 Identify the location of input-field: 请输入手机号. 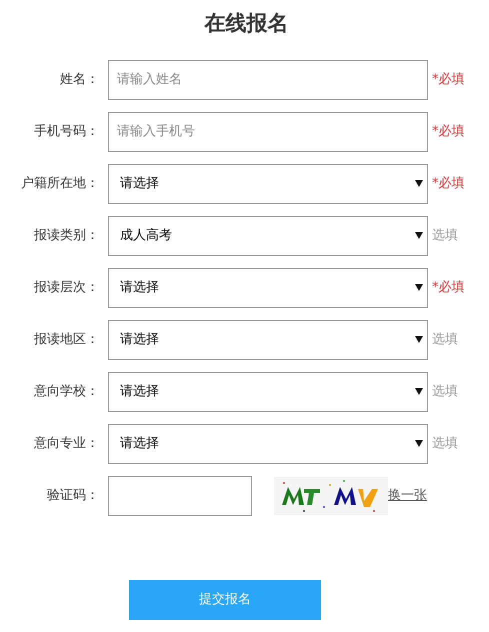
(268, 132).